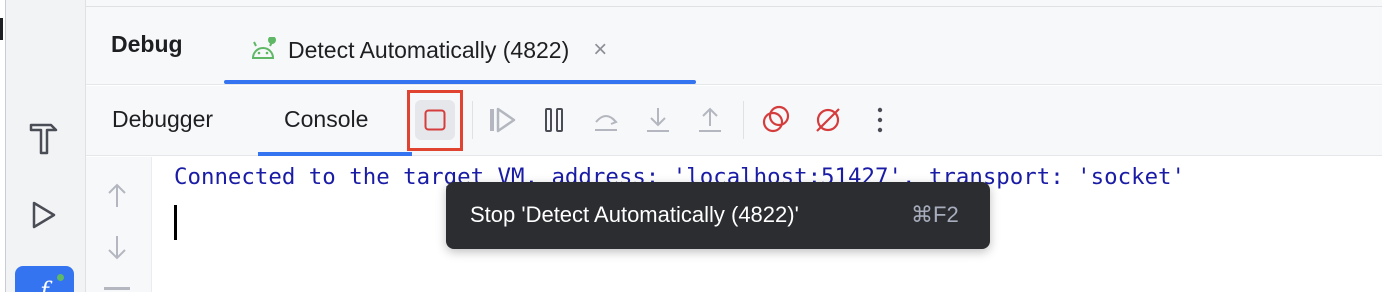  I want to click on console-gutter, so click(119, 224).